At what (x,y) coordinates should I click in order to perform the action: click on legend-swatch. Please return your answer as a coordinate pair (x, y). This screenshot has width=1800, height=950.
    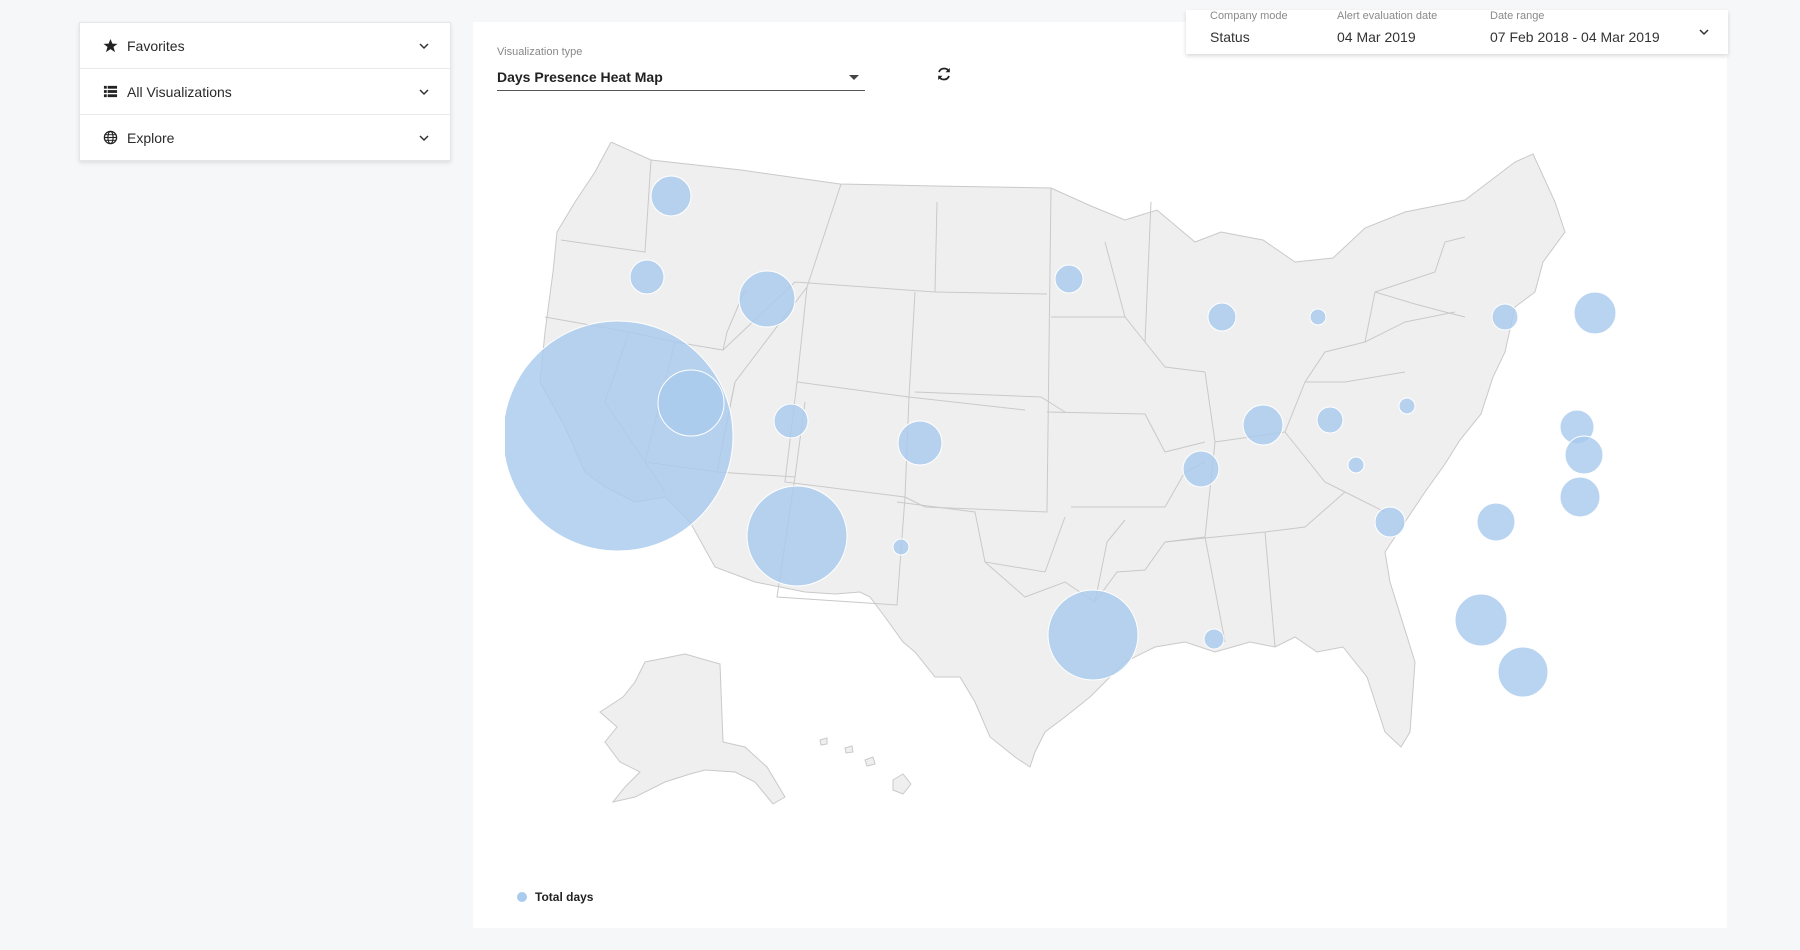
    Looking at the image, I should click on (522, 897).